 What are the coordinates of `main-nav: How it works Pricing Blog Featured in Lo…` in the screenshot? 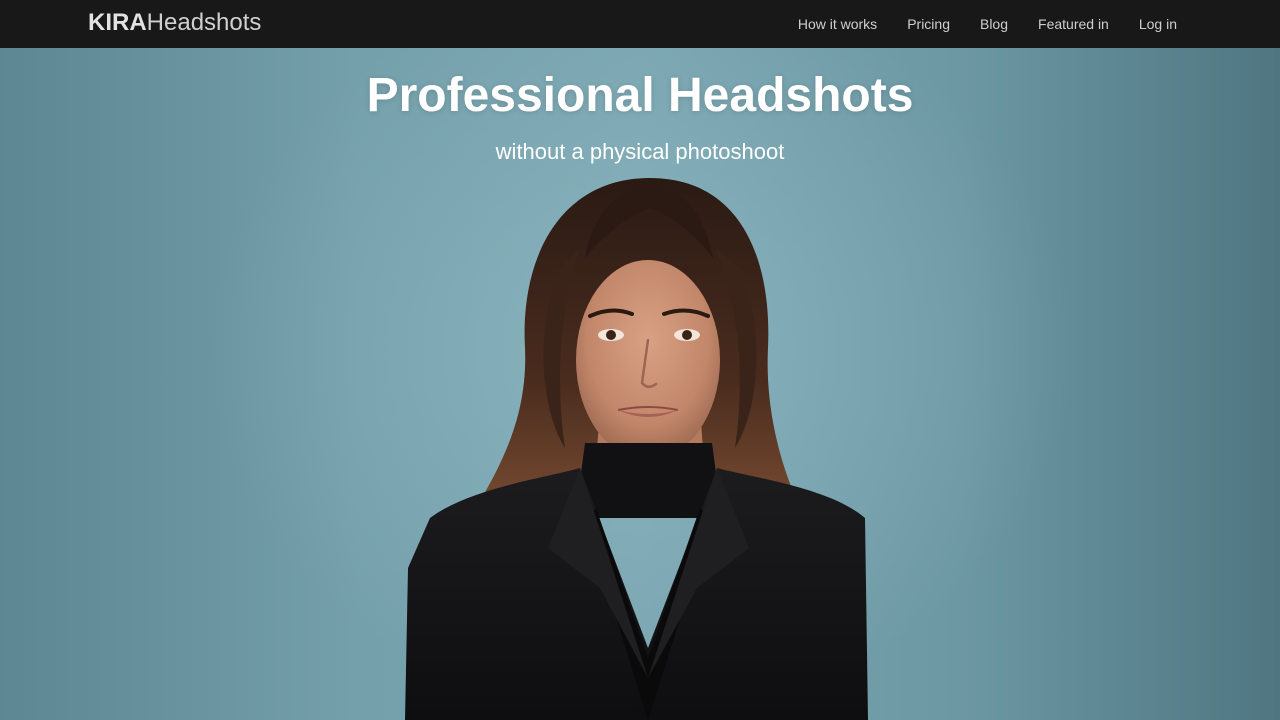 It's located at (987, 24).